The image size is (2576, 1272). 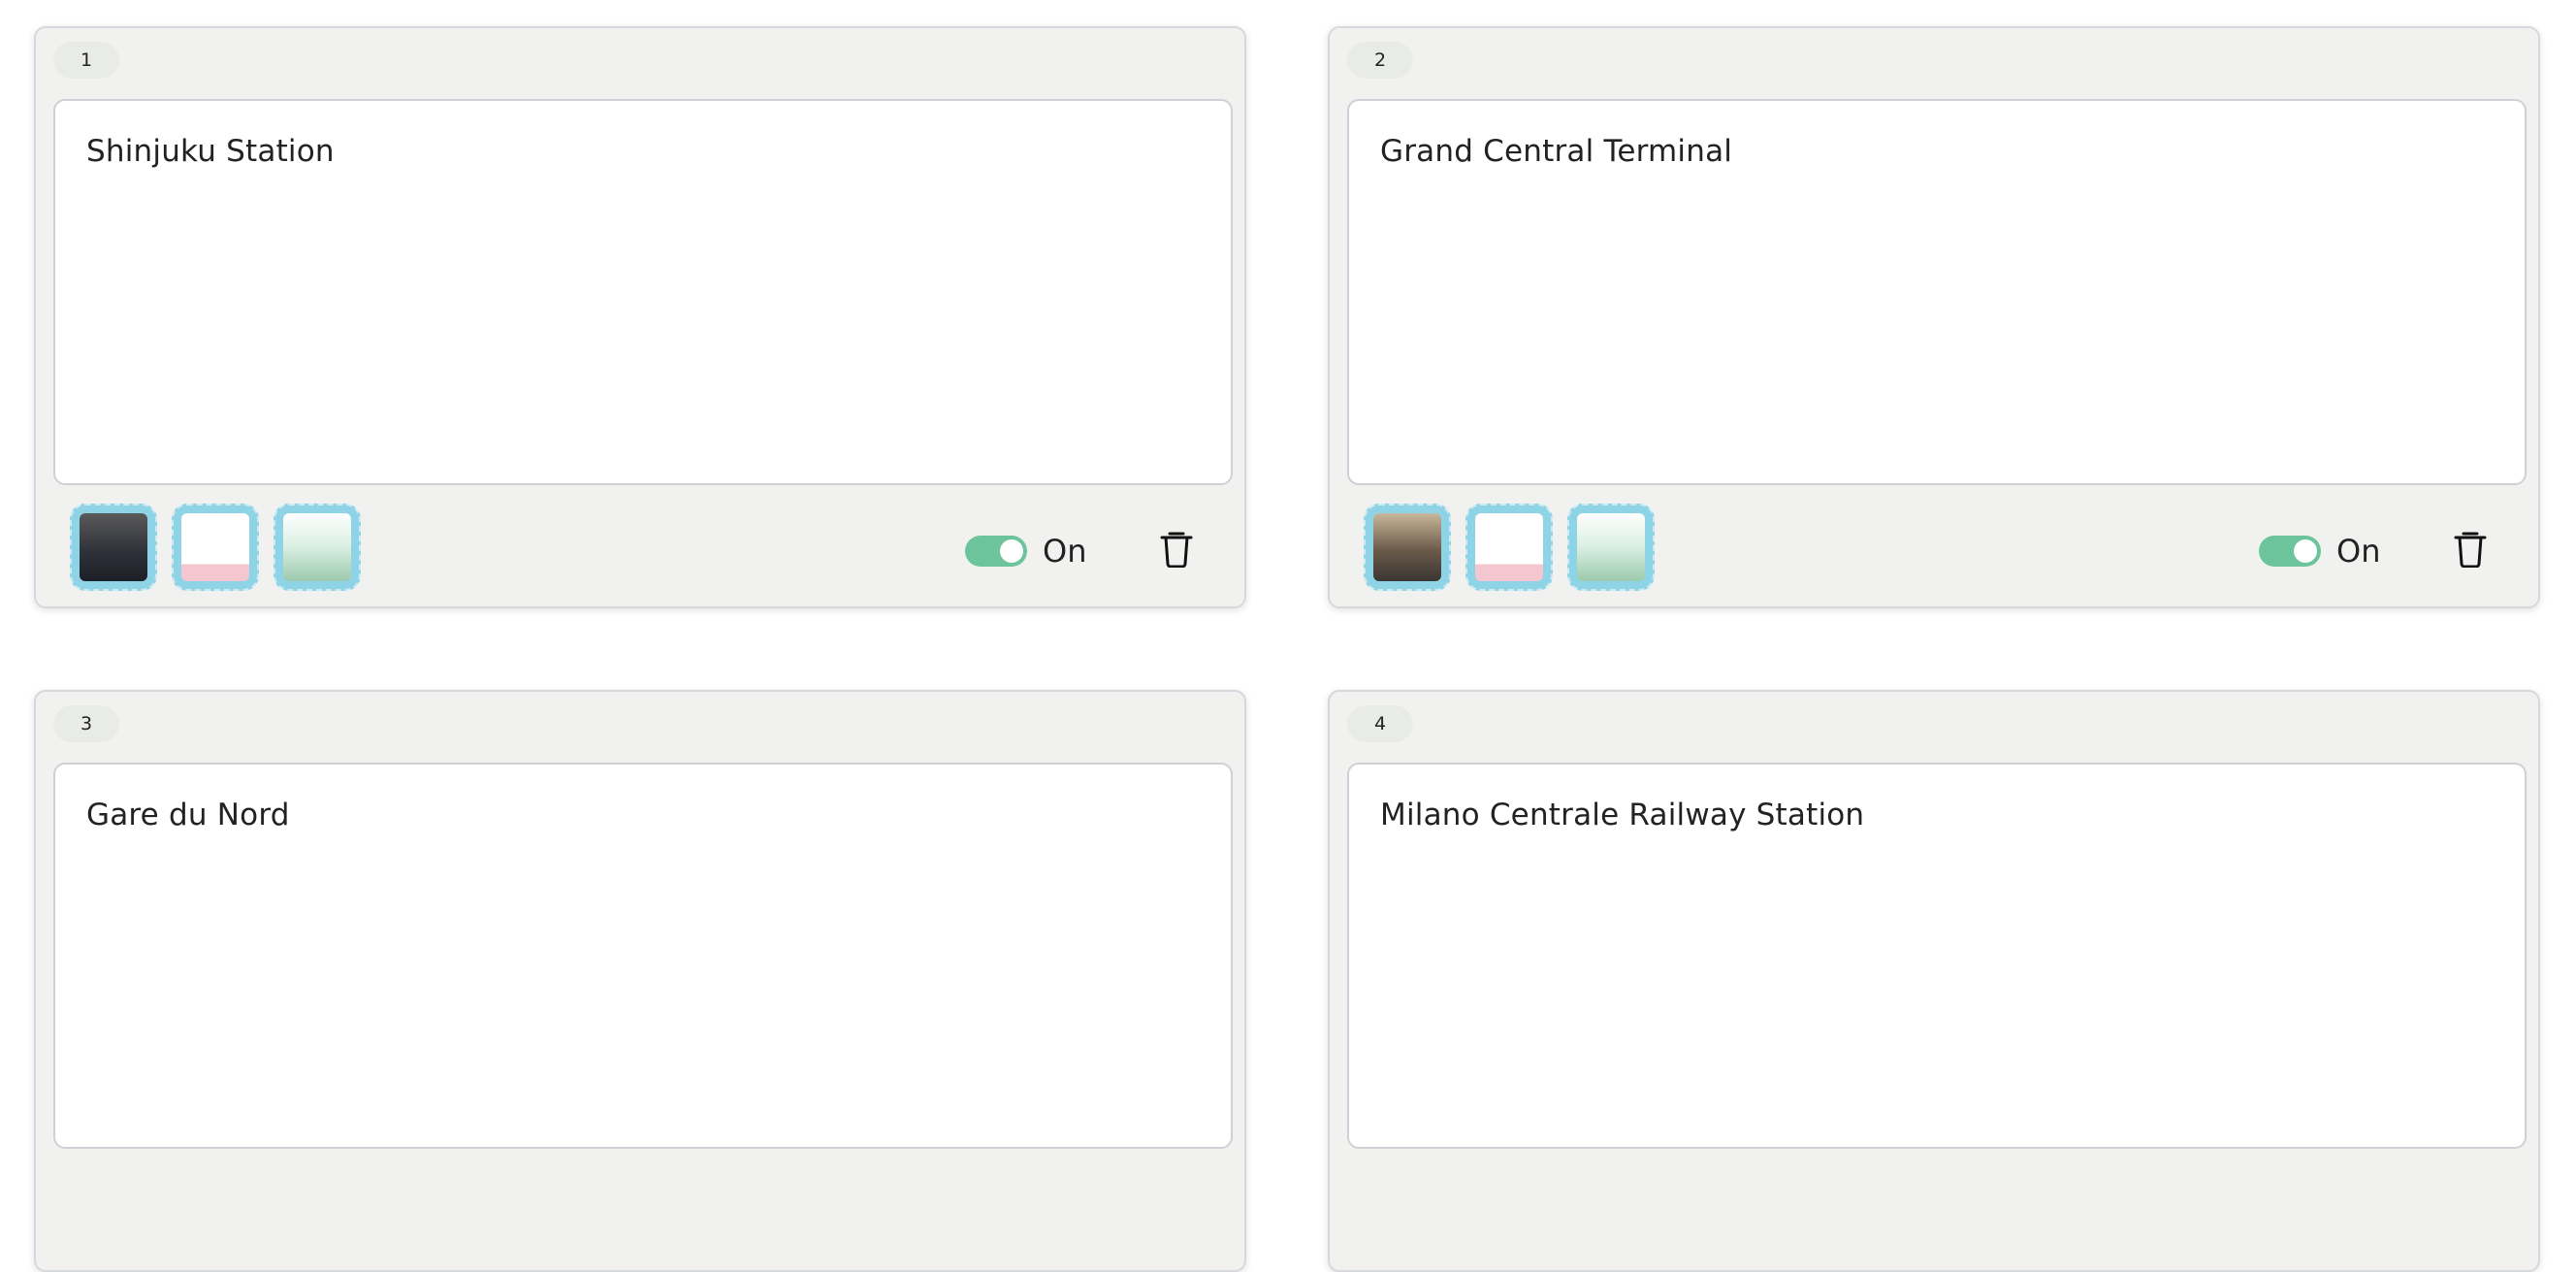 I want to click on station-name-text: Gare du Nord, so click(x=188, y=815).